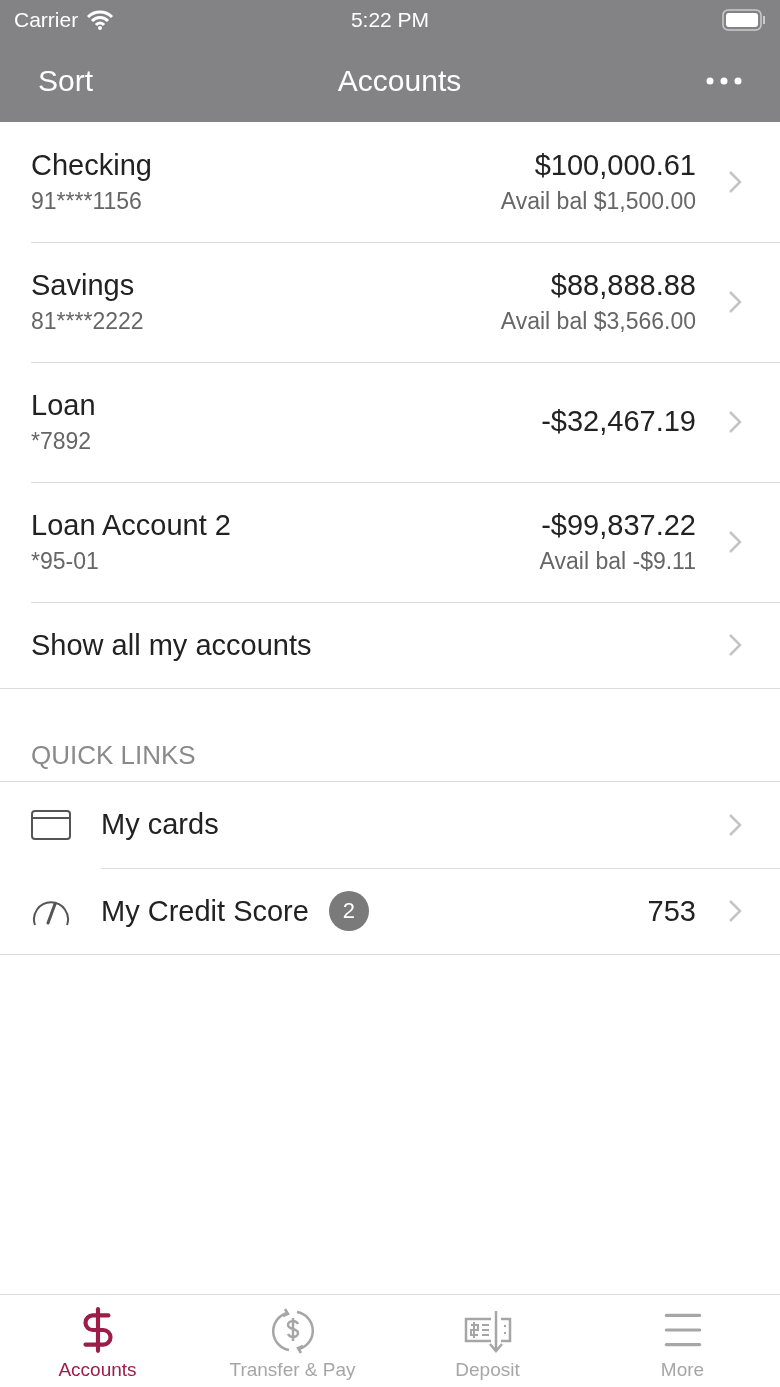  Describe the element at coordinates (160, 824) in the screenshot. I see `quick-link-label: My cards` at that location.